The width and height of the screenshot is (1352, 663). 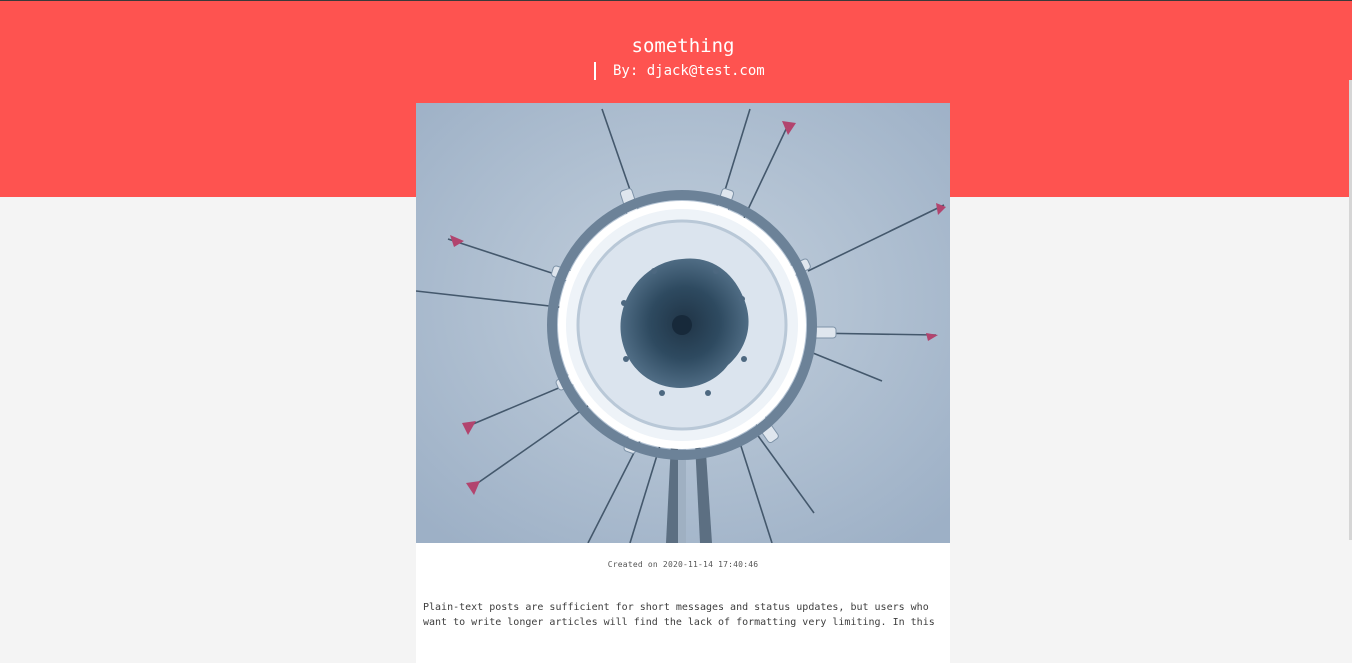 What do you see at coordinates (689, 71) in the screenshot?
I see `byline-author: By: djack@test.com` at bounding box center [689, 71].